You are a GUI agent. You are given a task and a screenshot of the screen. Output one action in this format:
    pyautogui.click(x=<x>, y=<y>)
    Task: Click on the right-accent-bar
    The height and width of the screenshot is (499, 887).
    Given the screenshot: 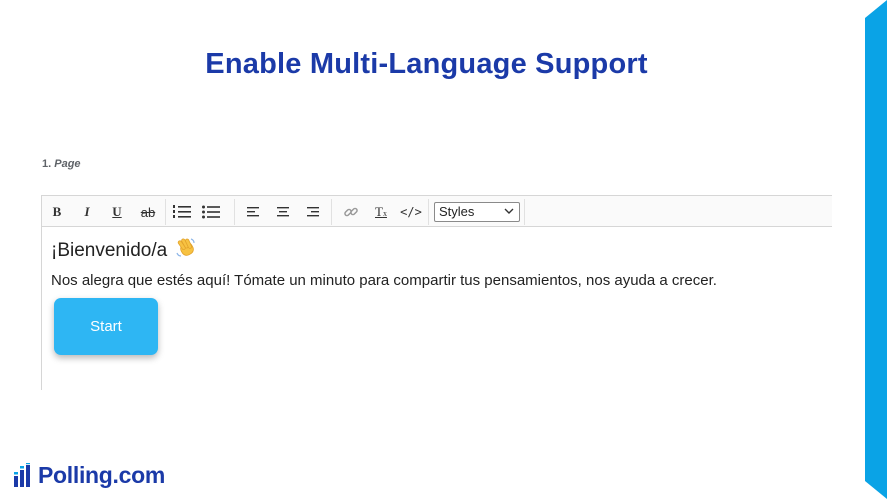 What is the action you would take?
    pyautogui.click(x=876, y=249)
    